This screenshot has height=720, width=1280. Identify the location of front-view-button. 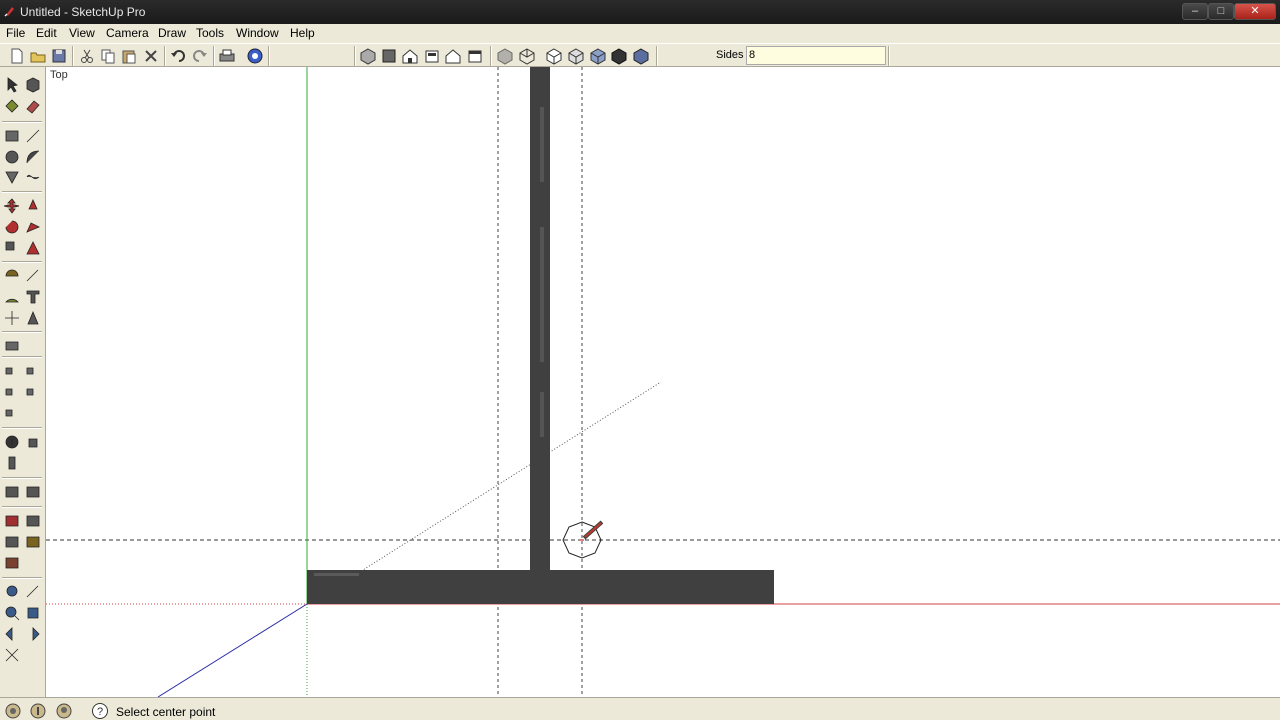
(410, 56).